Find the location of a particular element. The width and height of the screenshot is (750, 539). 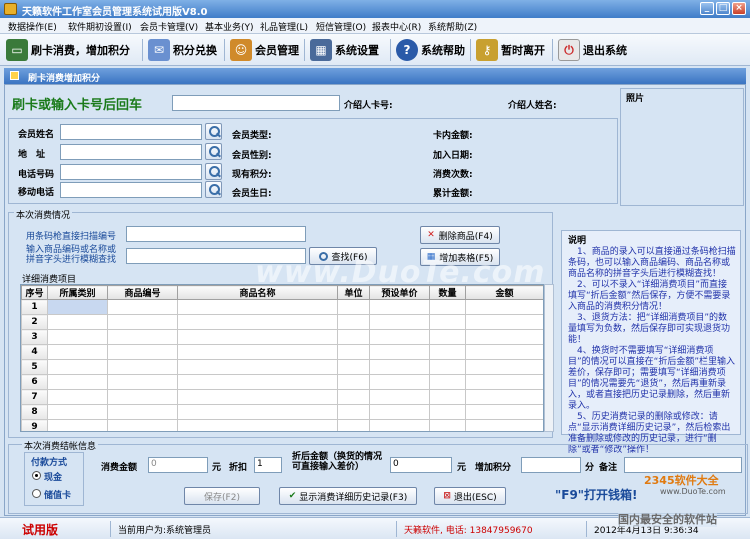

table-row: 1 is located at coordinates (282, 307).